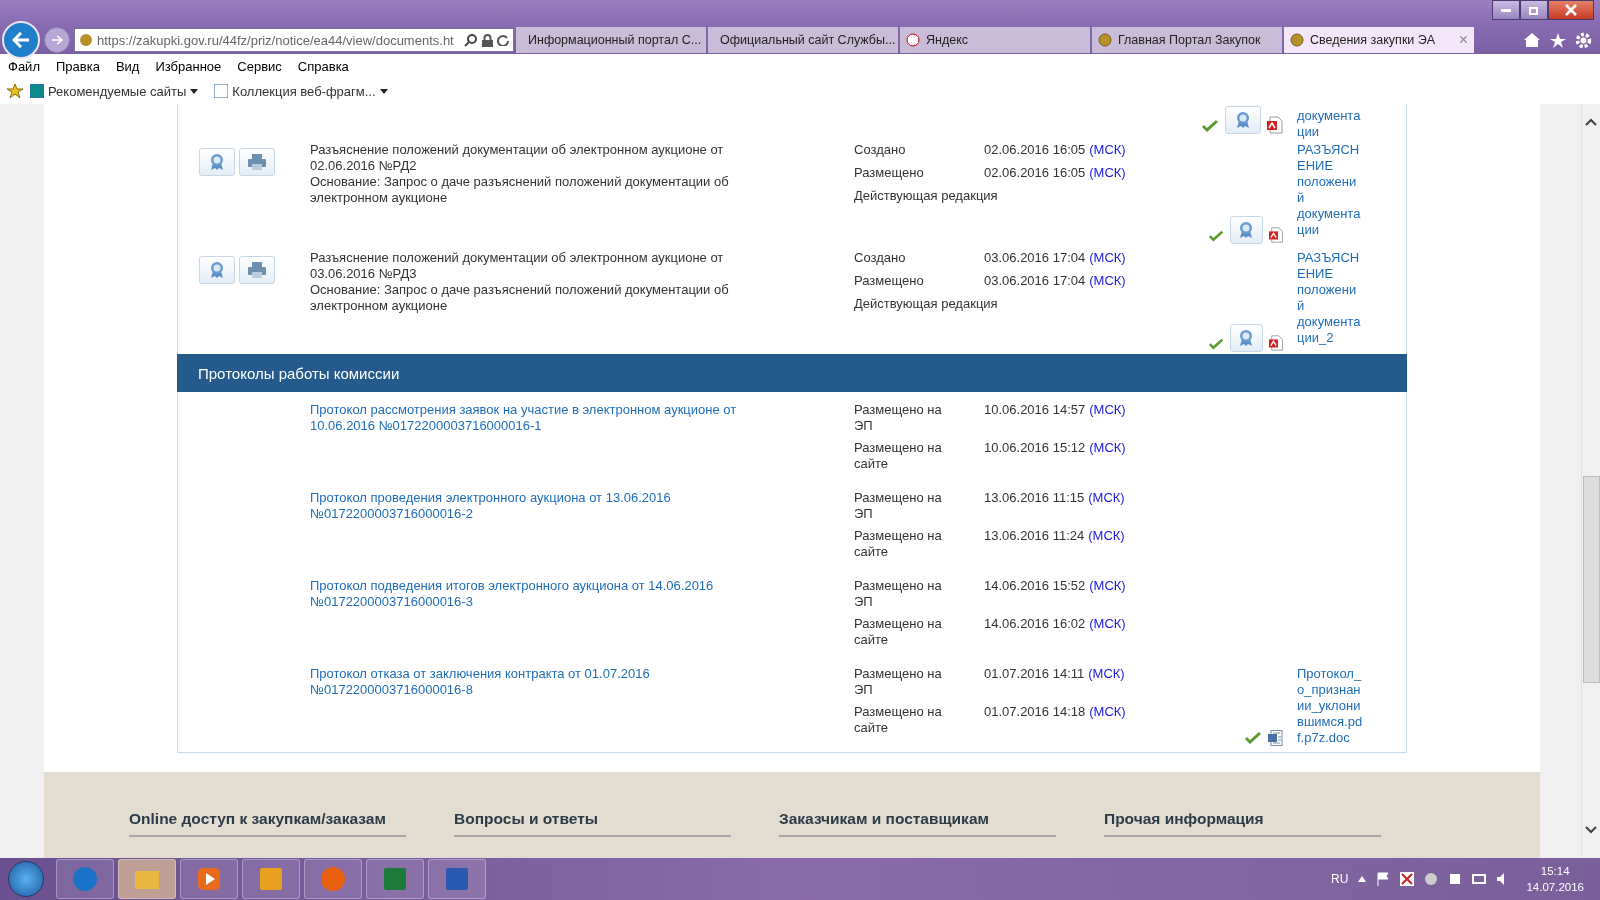  What do you see at coordinates (532, 418) in the screenshot?
I see `protocol-link: Протокол рассмотрения заявок на участие в электронном аукционе от 10.06.2016 №0172200003716000016-1` at bounding box center [532, 418].